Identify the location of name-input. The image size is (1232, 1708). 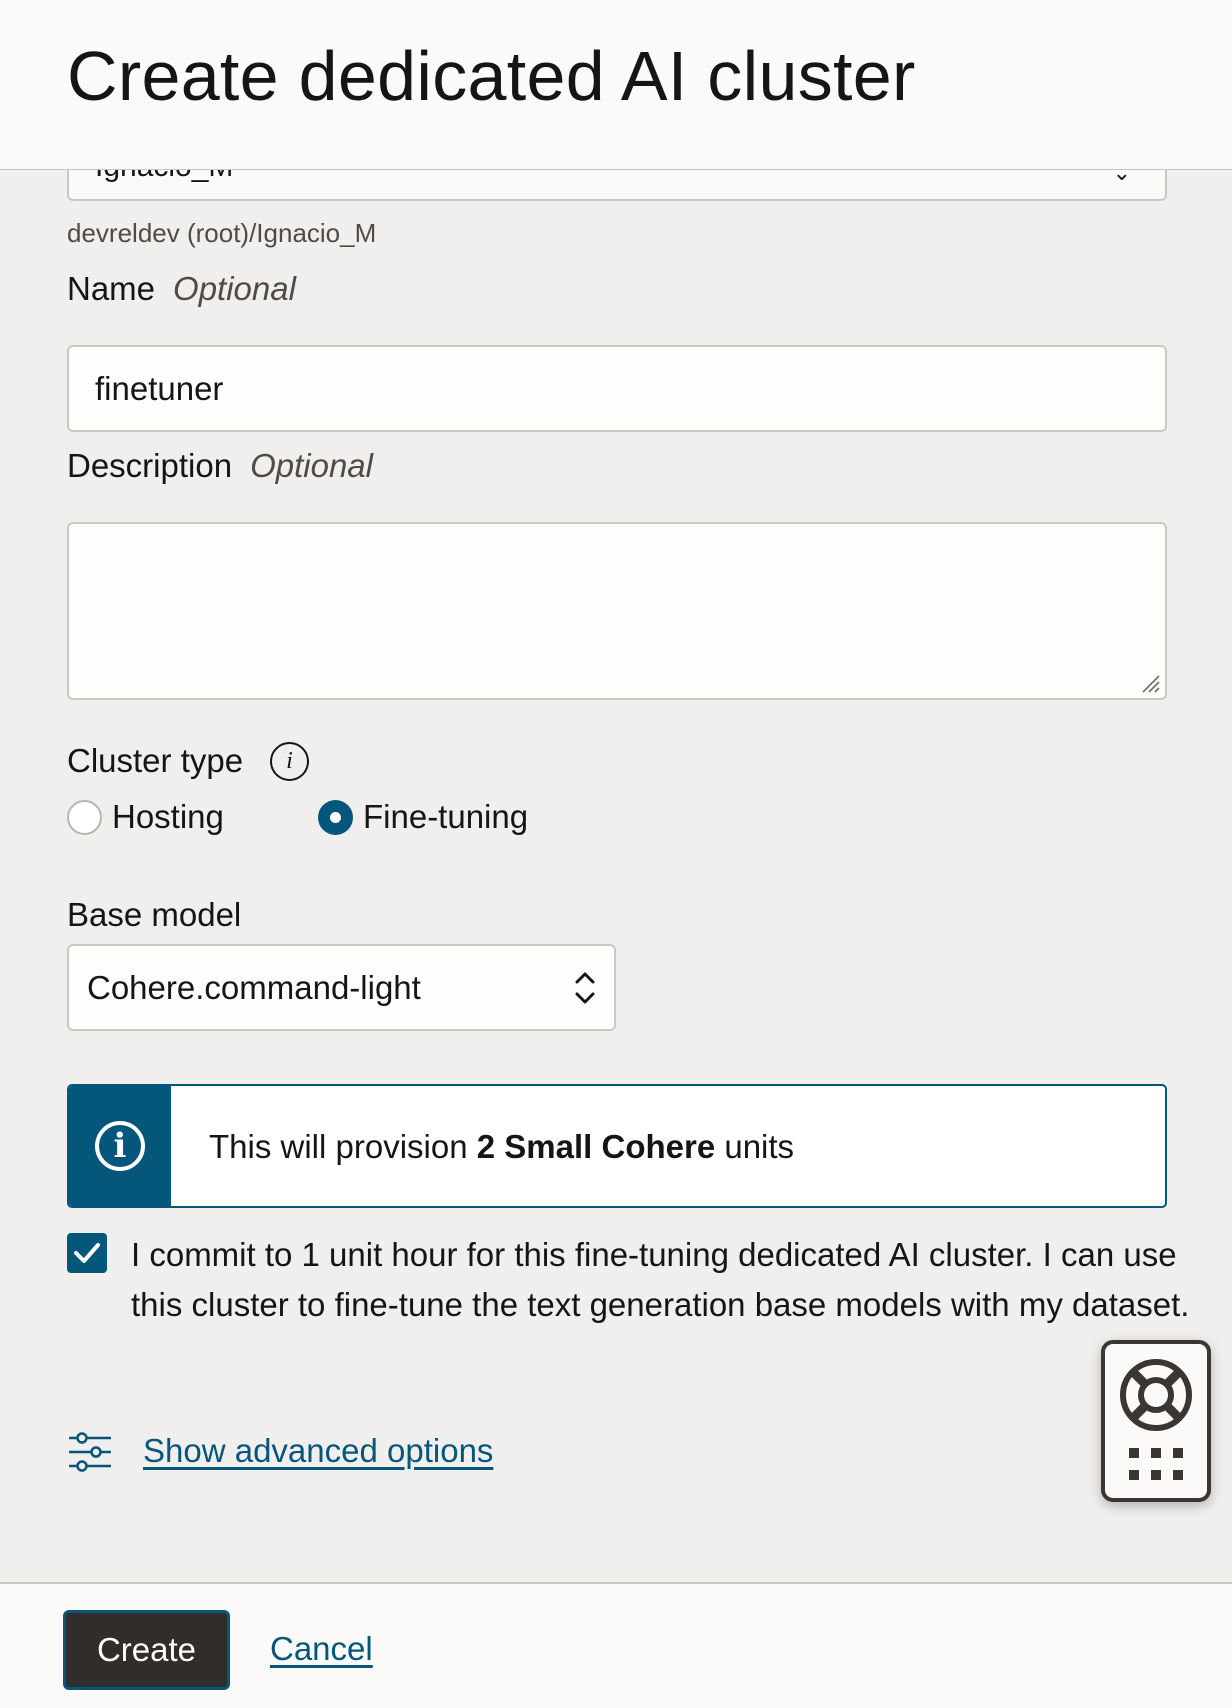
(617, 388).